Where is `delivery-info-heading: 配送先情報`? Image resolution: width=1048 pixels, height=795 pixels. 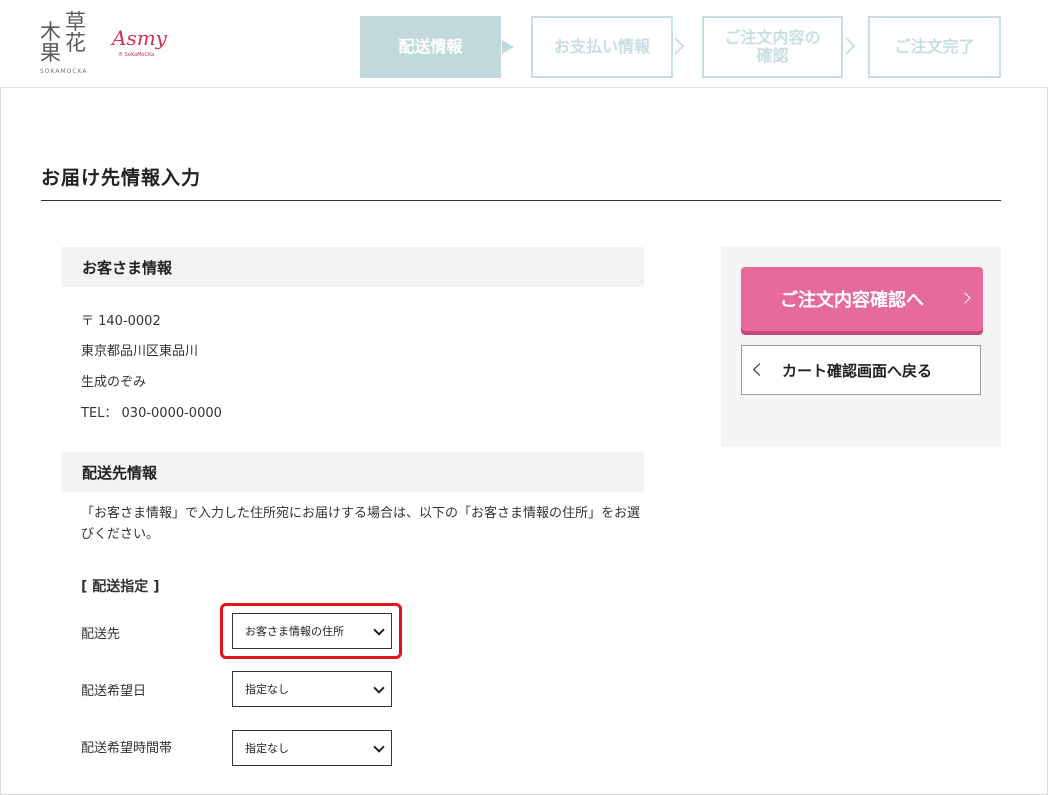
delivery-info-heading: 配送先情報 is located at coordinates (352, 472).